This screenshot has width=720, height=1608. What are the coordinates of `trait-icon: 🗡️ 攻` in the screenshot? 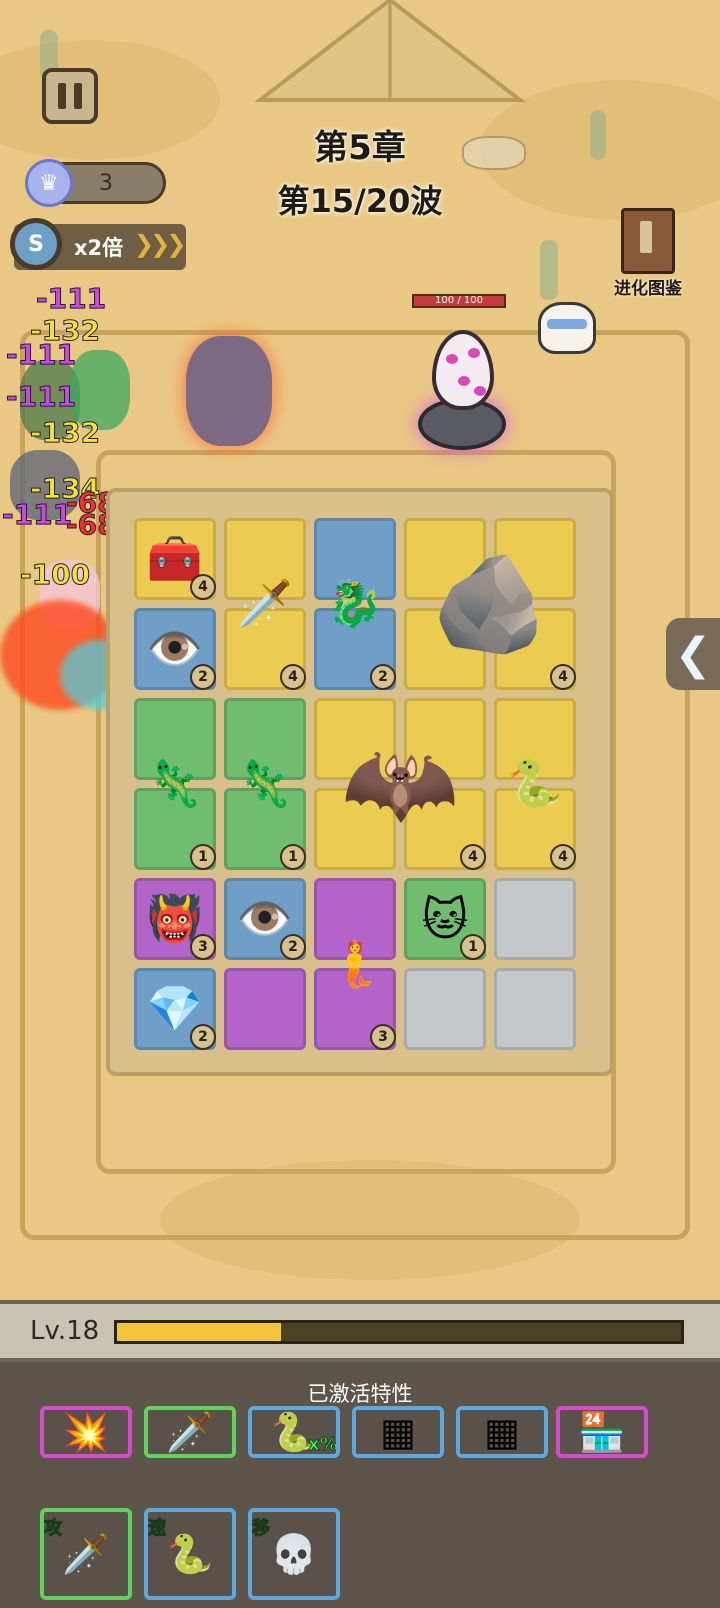 It's located at (86, 1554).